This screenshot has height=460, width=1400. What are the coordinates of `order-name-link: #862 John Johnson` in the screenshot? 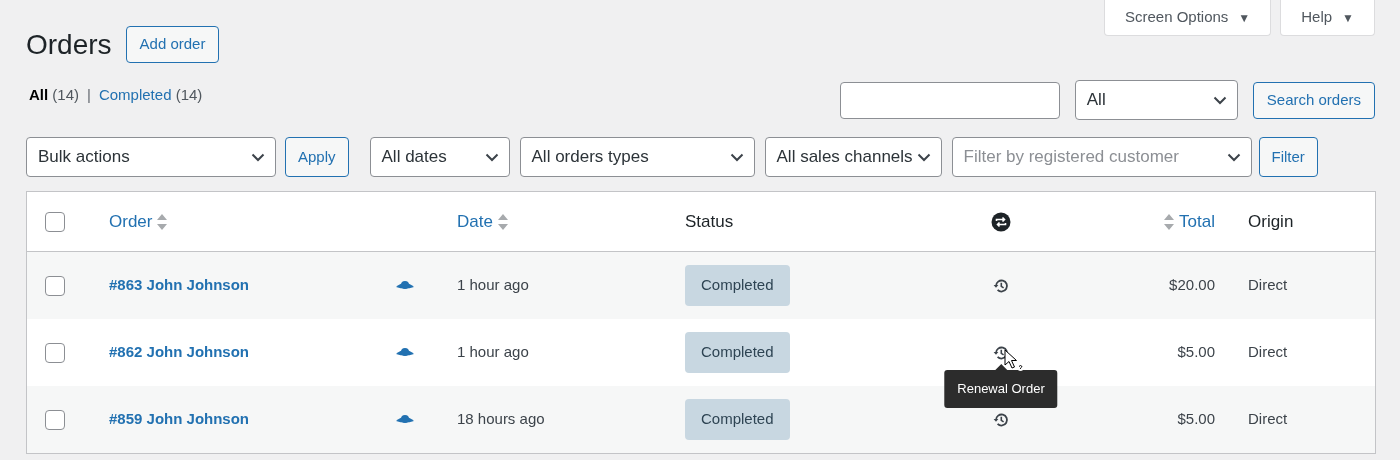 It's located at (179, 352).